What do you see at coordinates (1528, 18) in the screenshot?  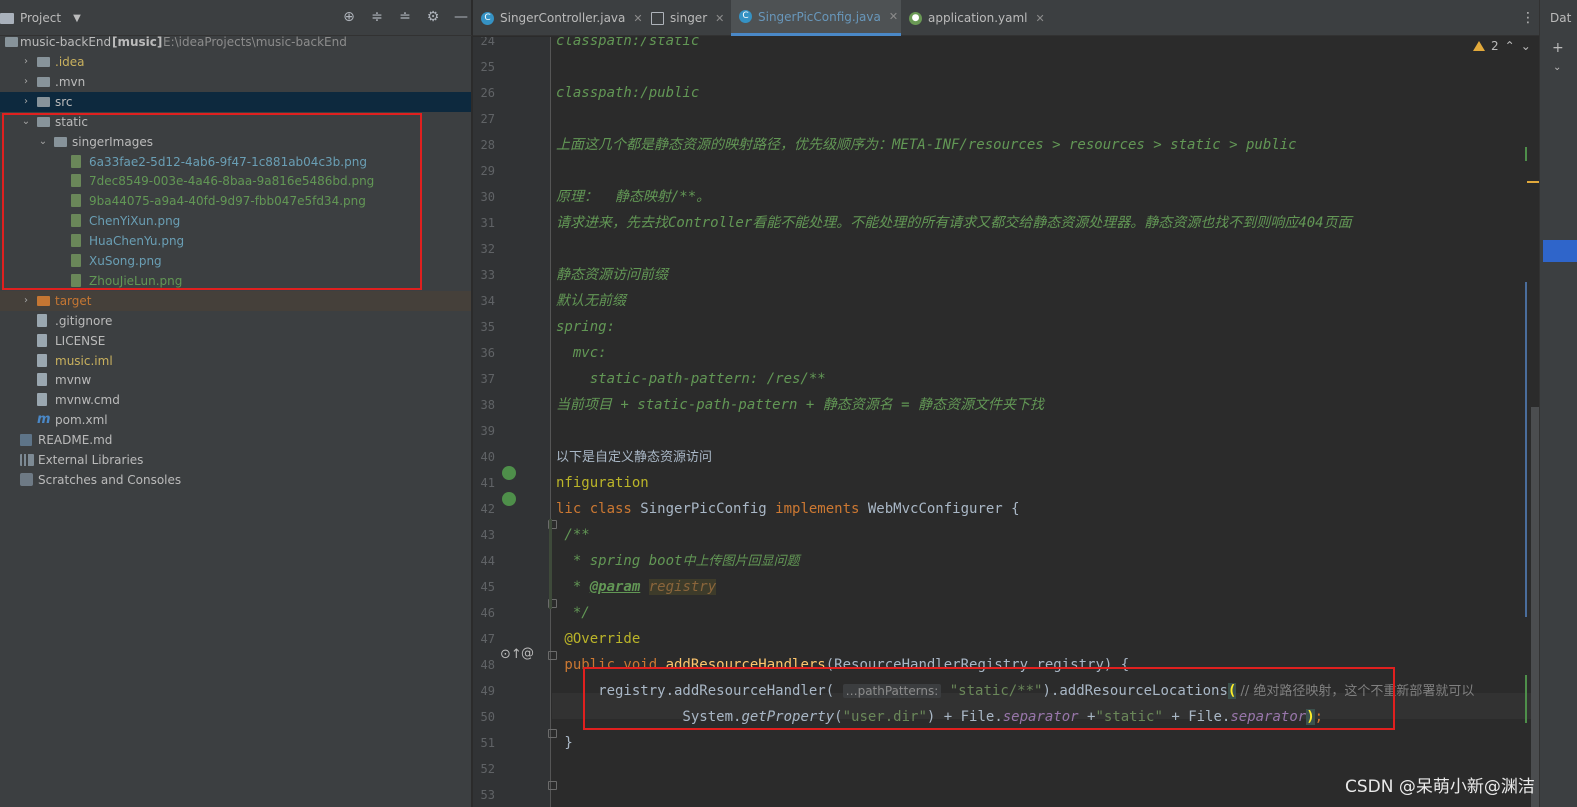 I see `more-tabs-icon: ⋮` at bounding box center [1528, 18].